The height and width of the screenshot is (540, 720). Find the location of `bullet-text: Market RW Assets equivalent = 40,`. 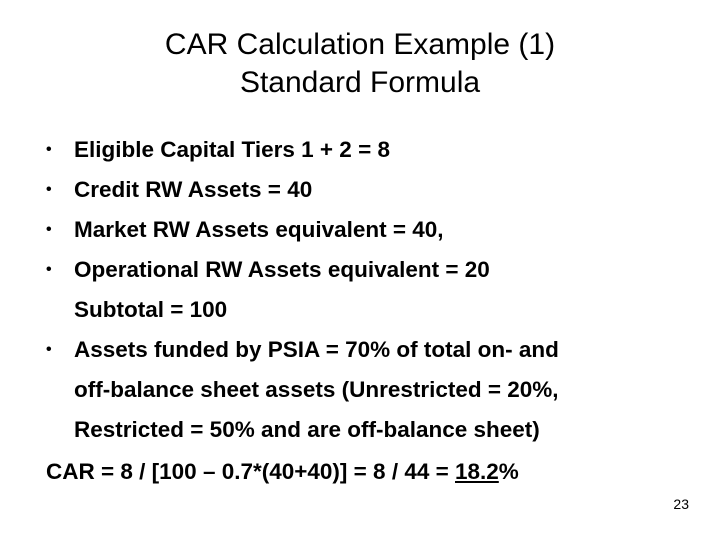

bullet-text: Market RW Assets equivalent = 40, is located at coordinates (259, 229).